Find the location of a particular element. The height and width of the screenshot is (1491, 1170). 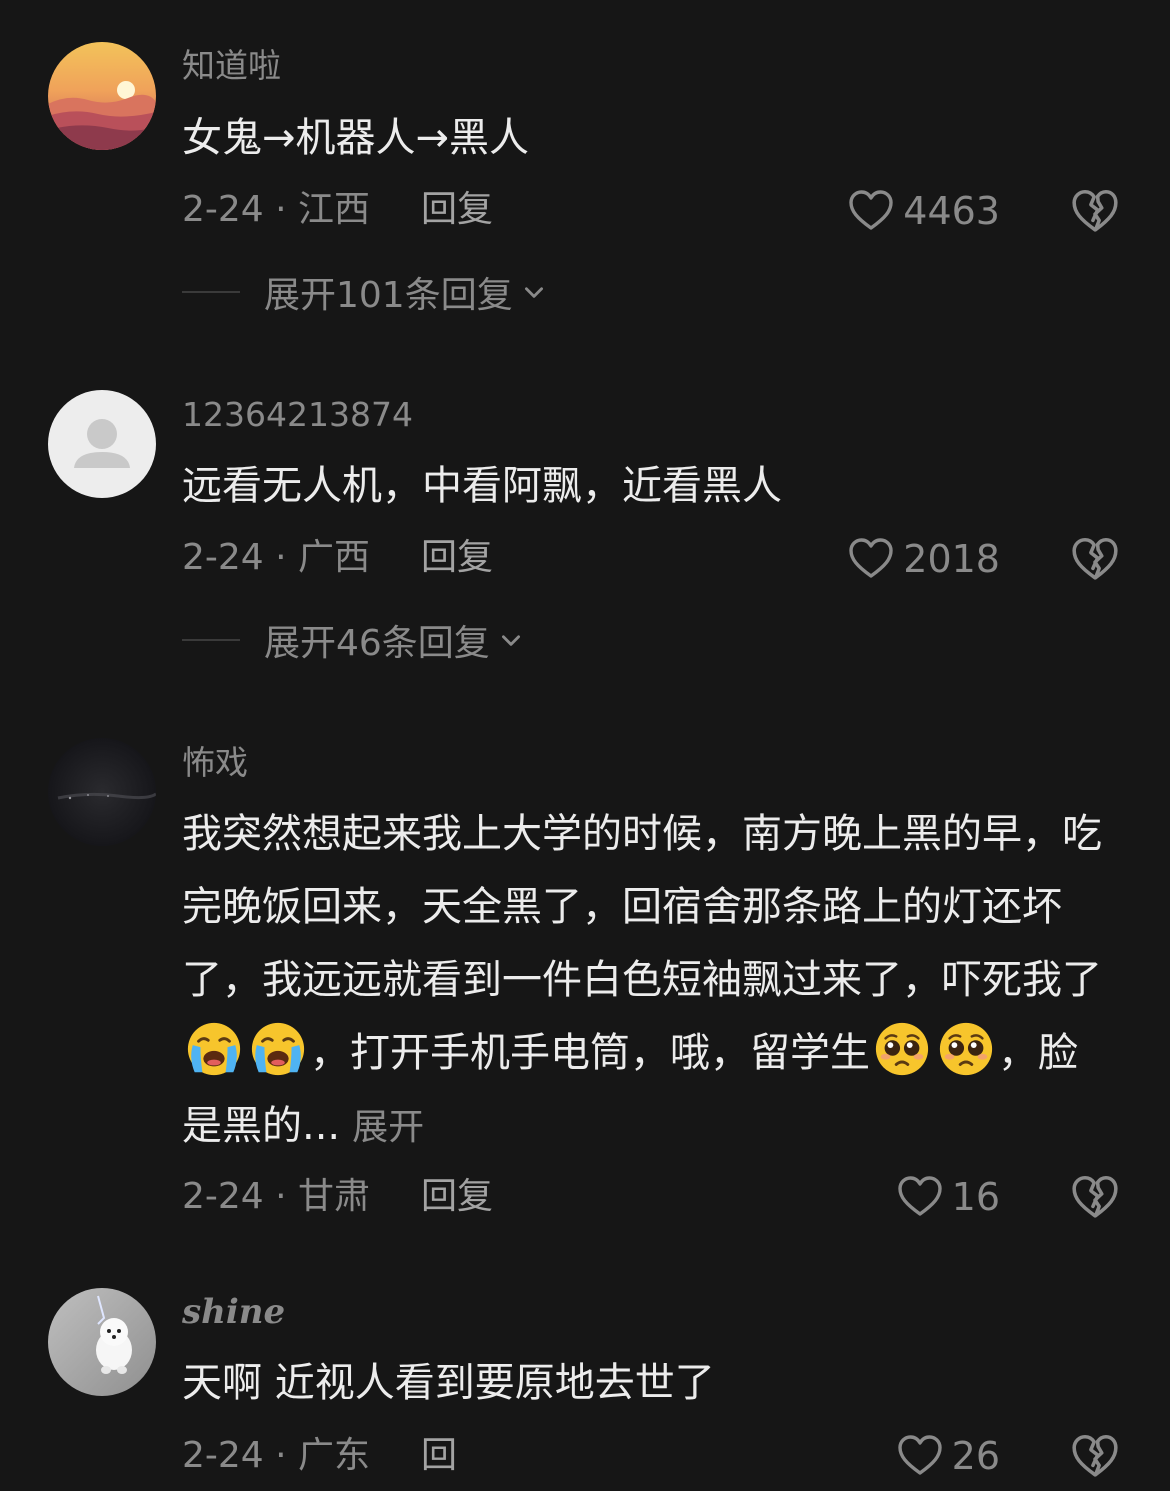

username: 怖戏 is located at coordinates (215, 763).